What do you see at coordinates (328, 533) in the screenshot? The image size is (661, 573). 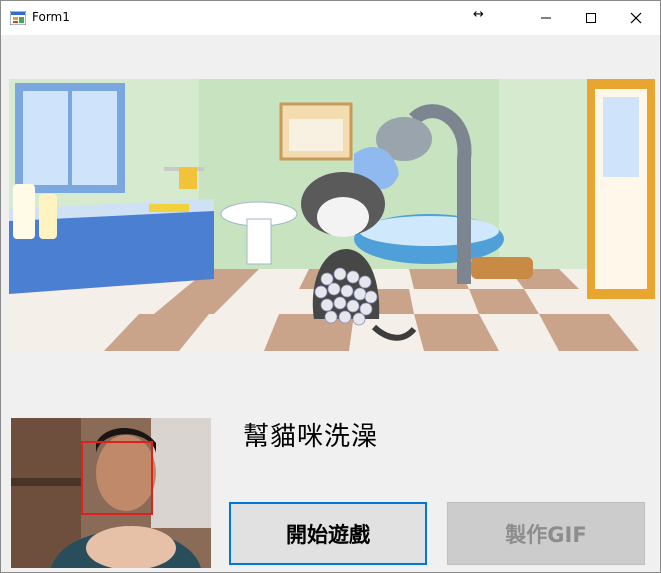 I see `start-game-button: 開始遊戲` at bounding box center [328, 533].